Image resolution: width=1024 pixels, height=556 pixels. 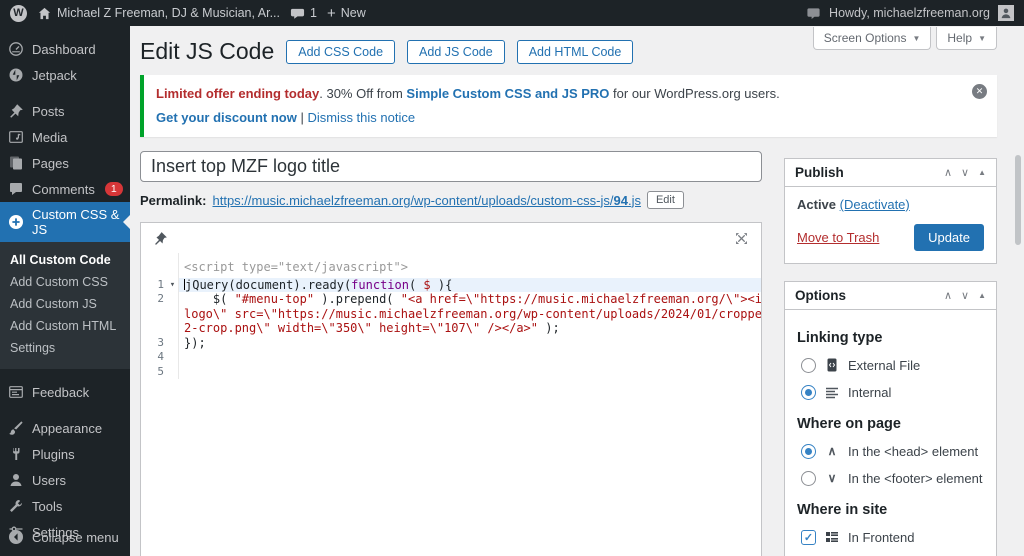 I want to click on code-line: 3 });, so click(x=451, y=342).